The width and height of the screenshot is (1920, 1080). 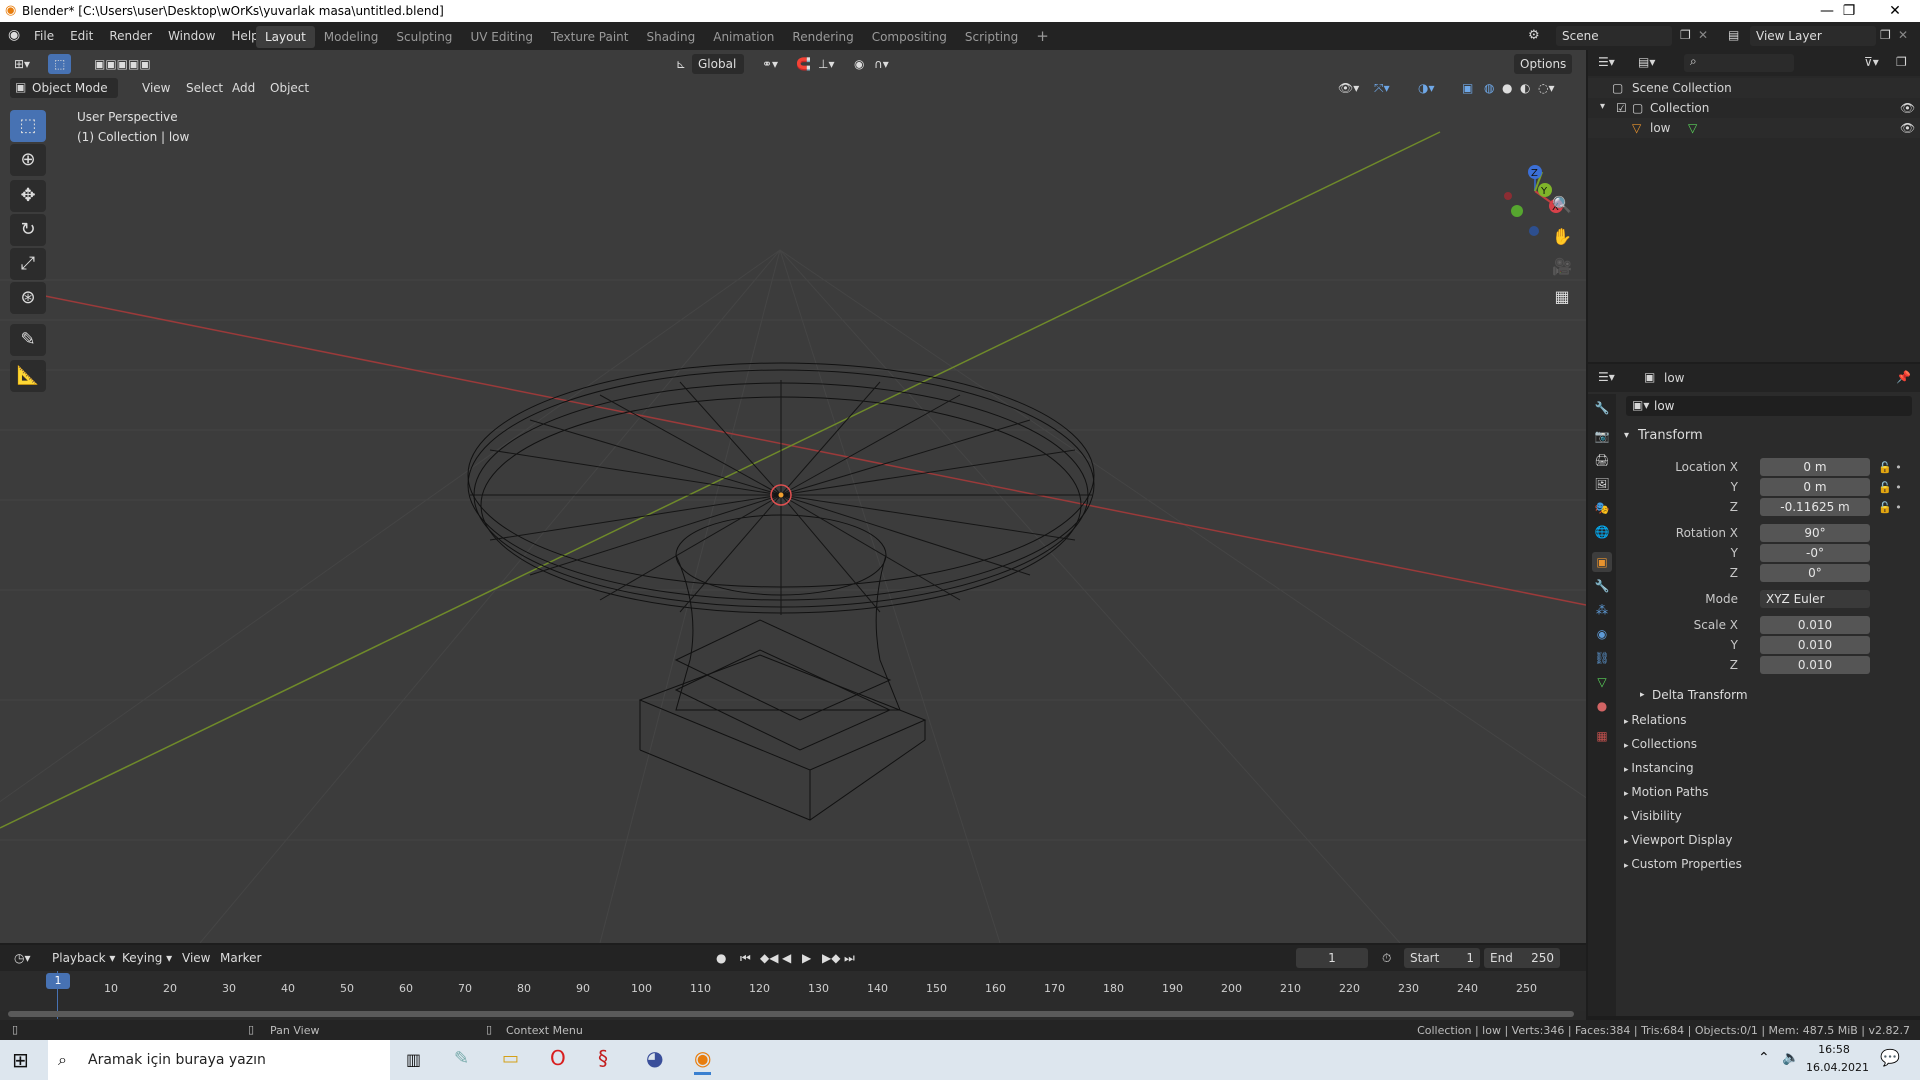 I want to click on outliner-row-object: ▽ low ▽ 👁, so click(x=1754, y=128).